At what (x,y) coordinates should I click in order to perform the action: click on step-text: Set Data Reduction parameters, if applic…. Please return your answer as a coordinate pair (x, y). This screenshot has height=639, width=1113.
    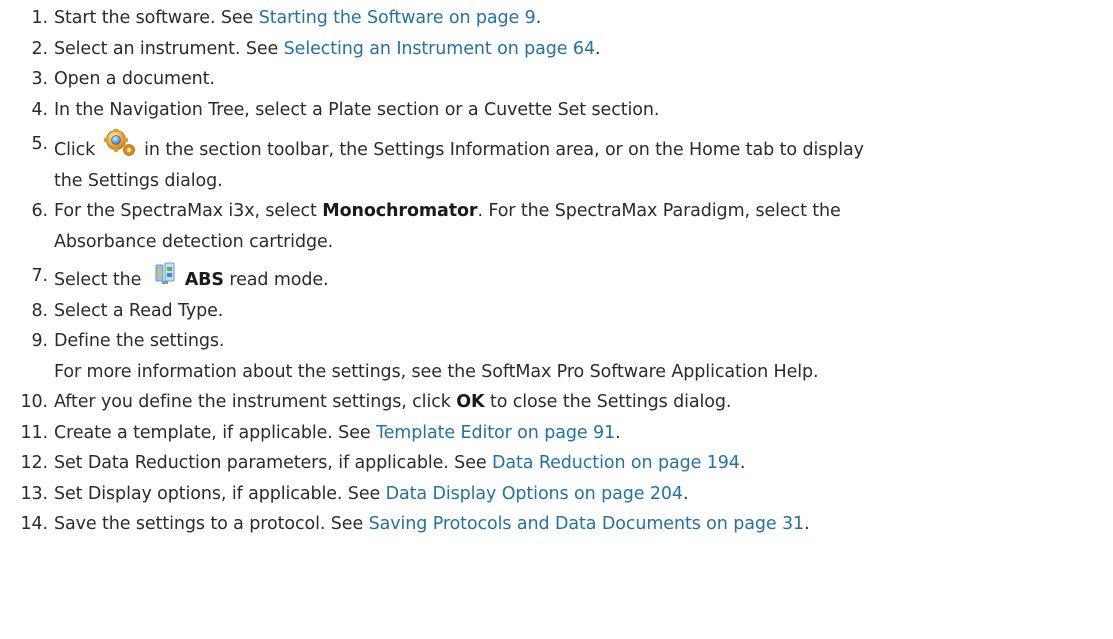
    Looking at the image, I should click on (583, 463).